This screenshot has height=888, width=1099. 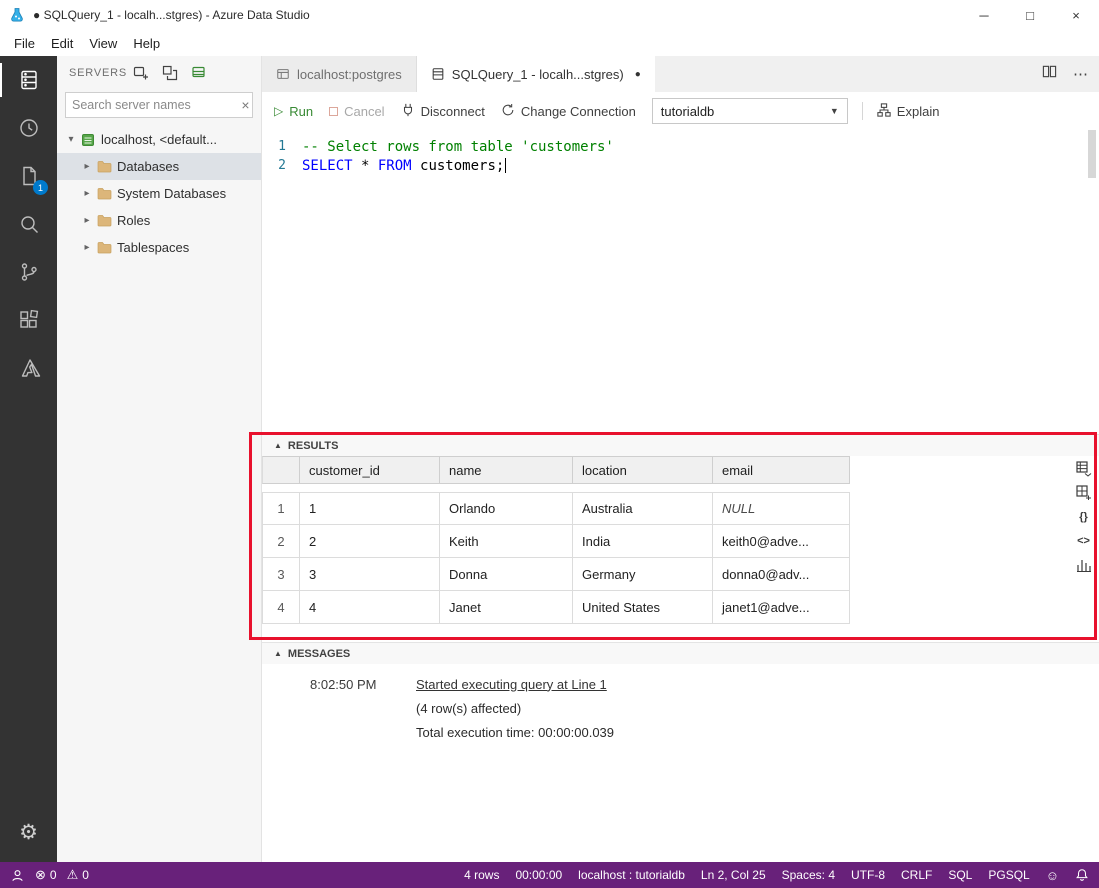 What do you see at coordinates (781, 470) in the screenshot?
I see `column-header: email` at bounding box center [781, 470].